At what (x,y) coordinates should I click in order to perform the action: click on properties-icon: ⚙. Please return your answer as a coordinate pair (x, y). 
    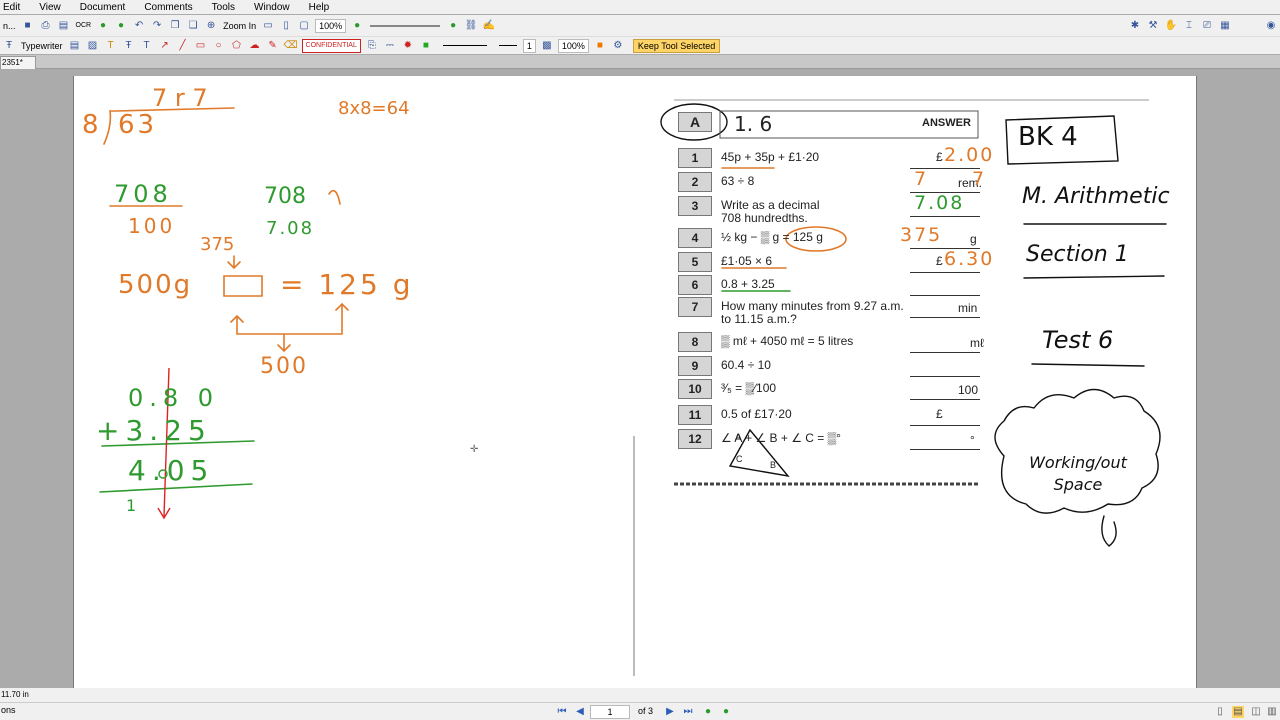
    Looking at the image, I should click on (618, 46).